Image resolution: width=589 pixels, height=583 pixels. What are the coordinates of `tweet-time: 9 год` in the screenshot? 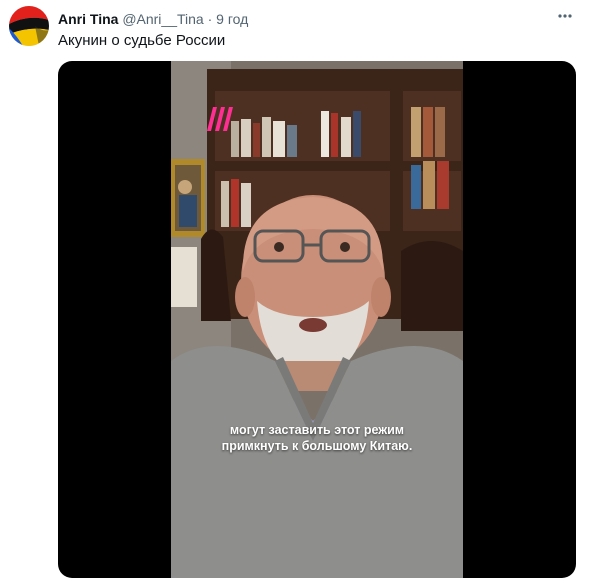 It's located at (232, 19).